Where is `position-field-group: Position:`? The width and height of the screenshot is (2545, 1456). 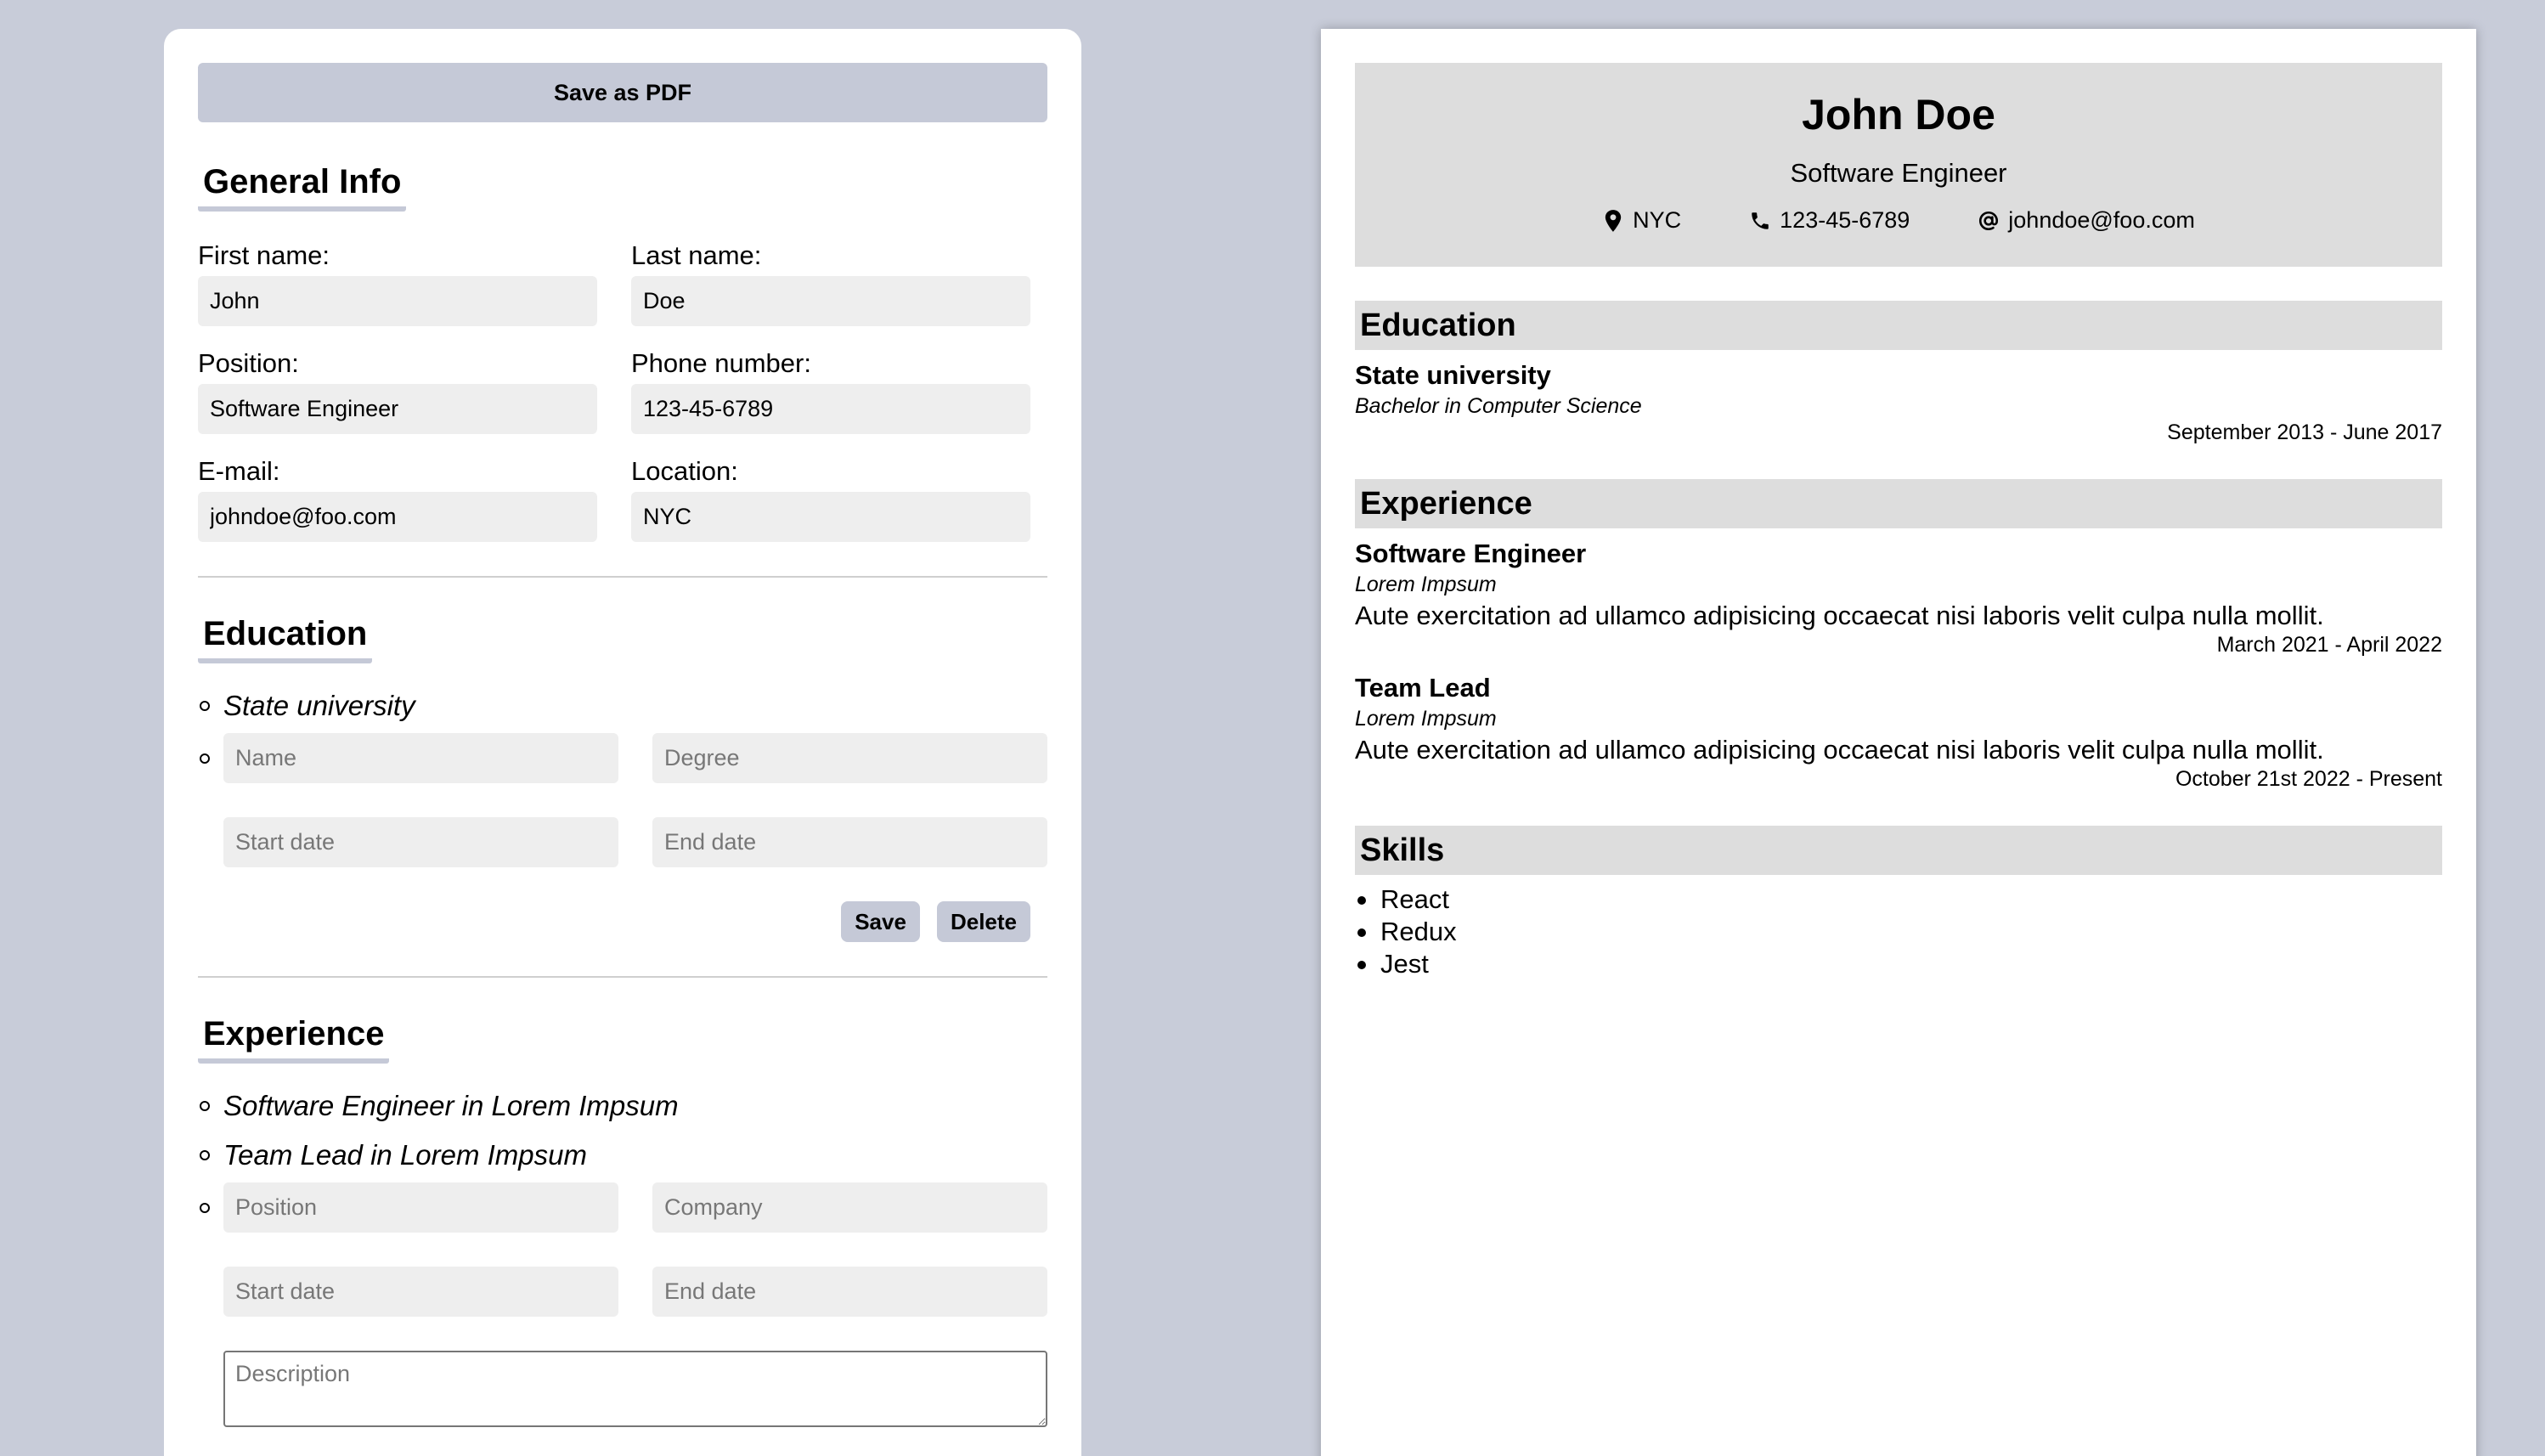 position-field-group: Position: is located at coordinates (398, 391).